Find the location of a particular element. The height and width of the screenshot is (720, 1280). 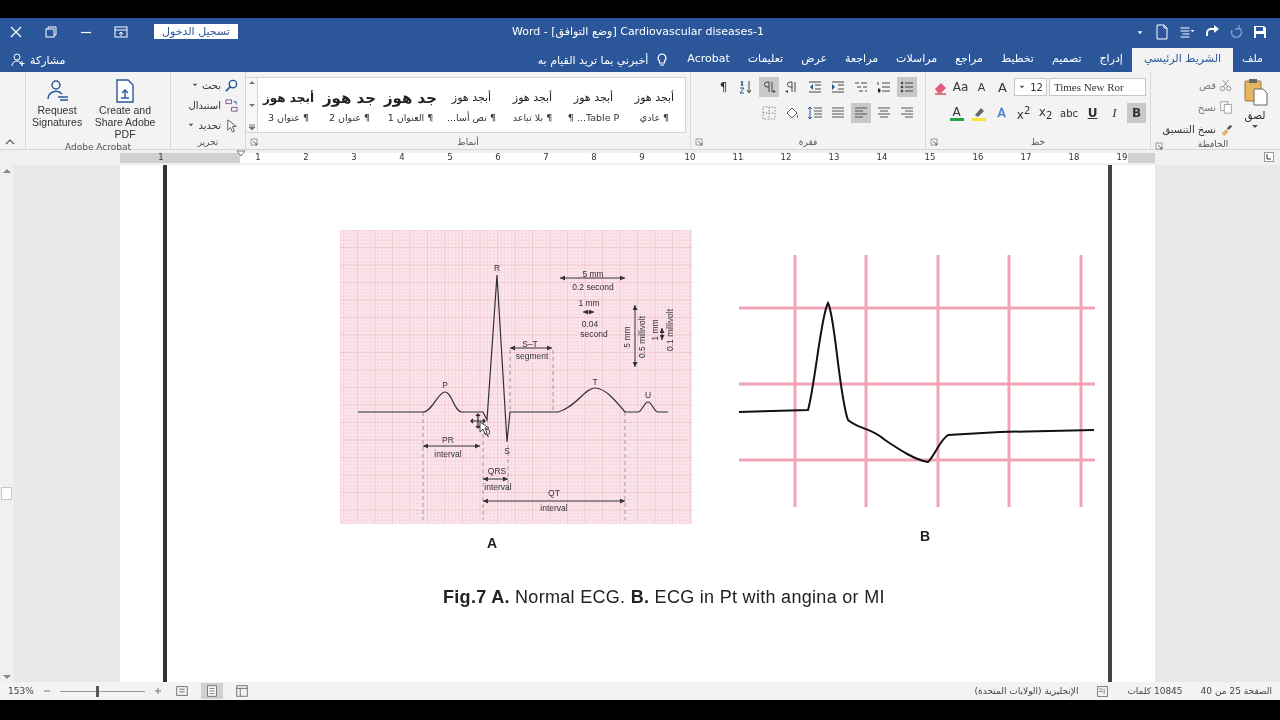

superscript-button: x$^{2}$ is located at coordinates (1023, 113).